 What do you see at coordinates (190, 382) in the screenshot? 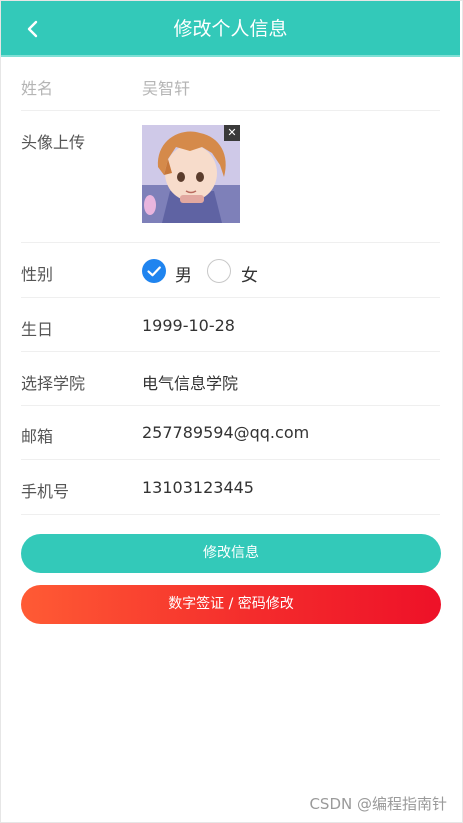
I see `college-value: 电气信息学院` at bounding box center [190, 382].